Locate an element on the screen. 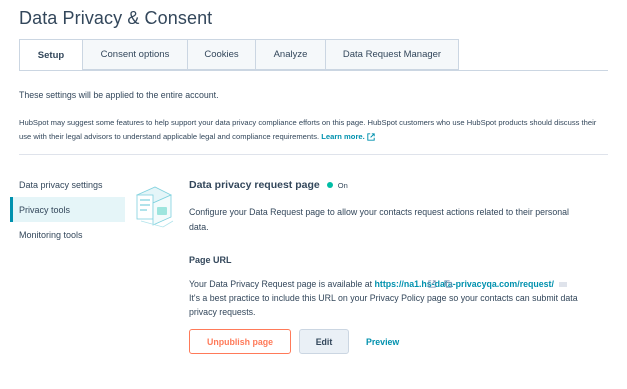 The height and width of the screenshot is (389, 627). sidebar-item-privacy-tools: Privacy tools is located at coordinates (67, 209).